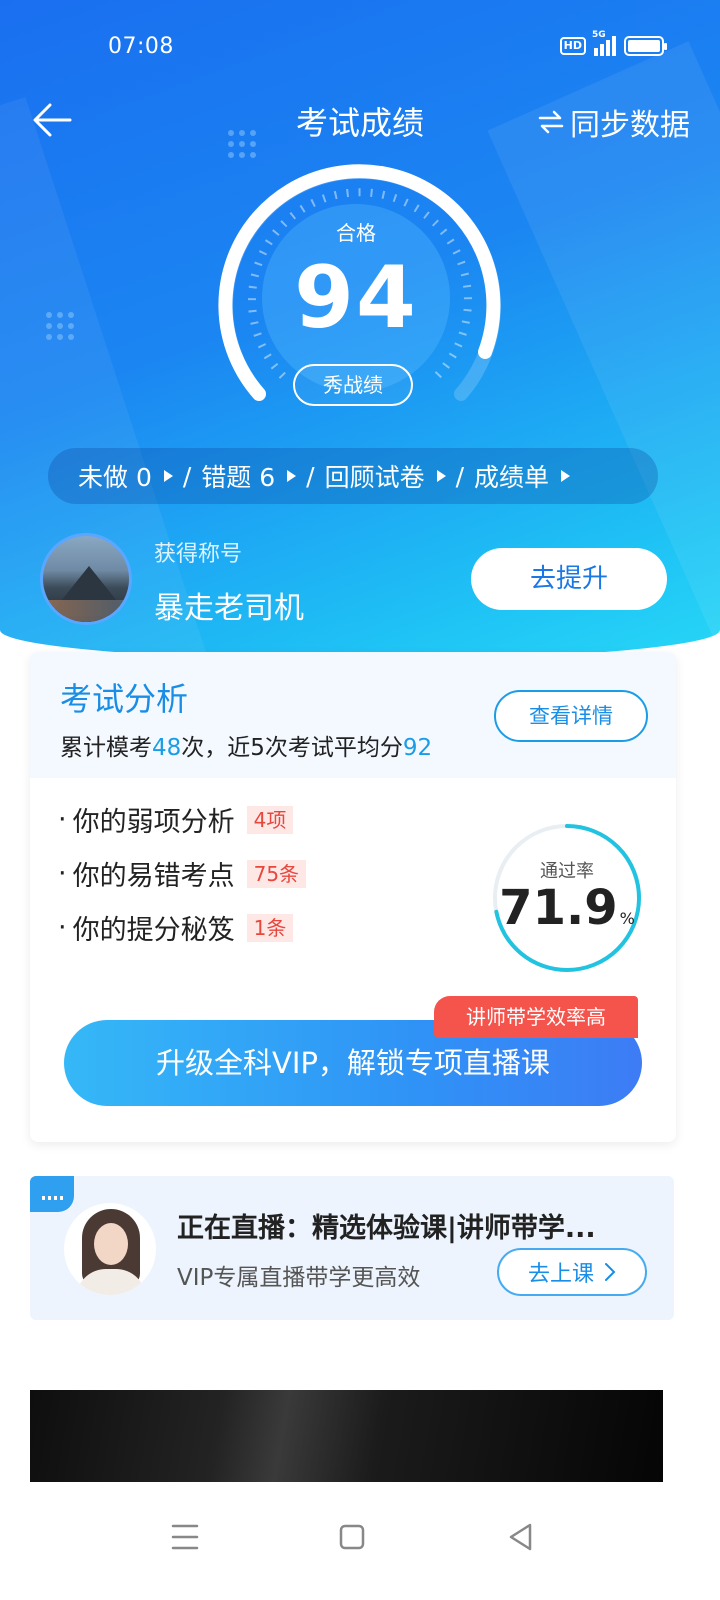 This screenshot has height=1600, width=720. I want to click on avatar, so click(86, 579).